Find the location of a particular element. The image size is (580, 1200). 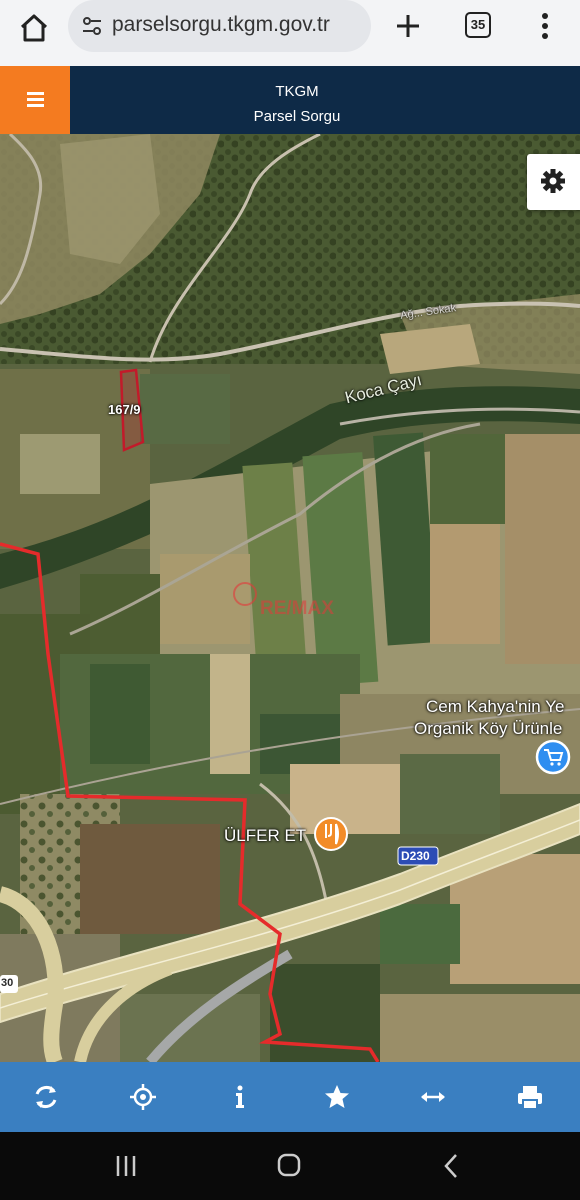

url-text: parselsorgu.tkgm.gov.tr is located at coordinates (221, 24).